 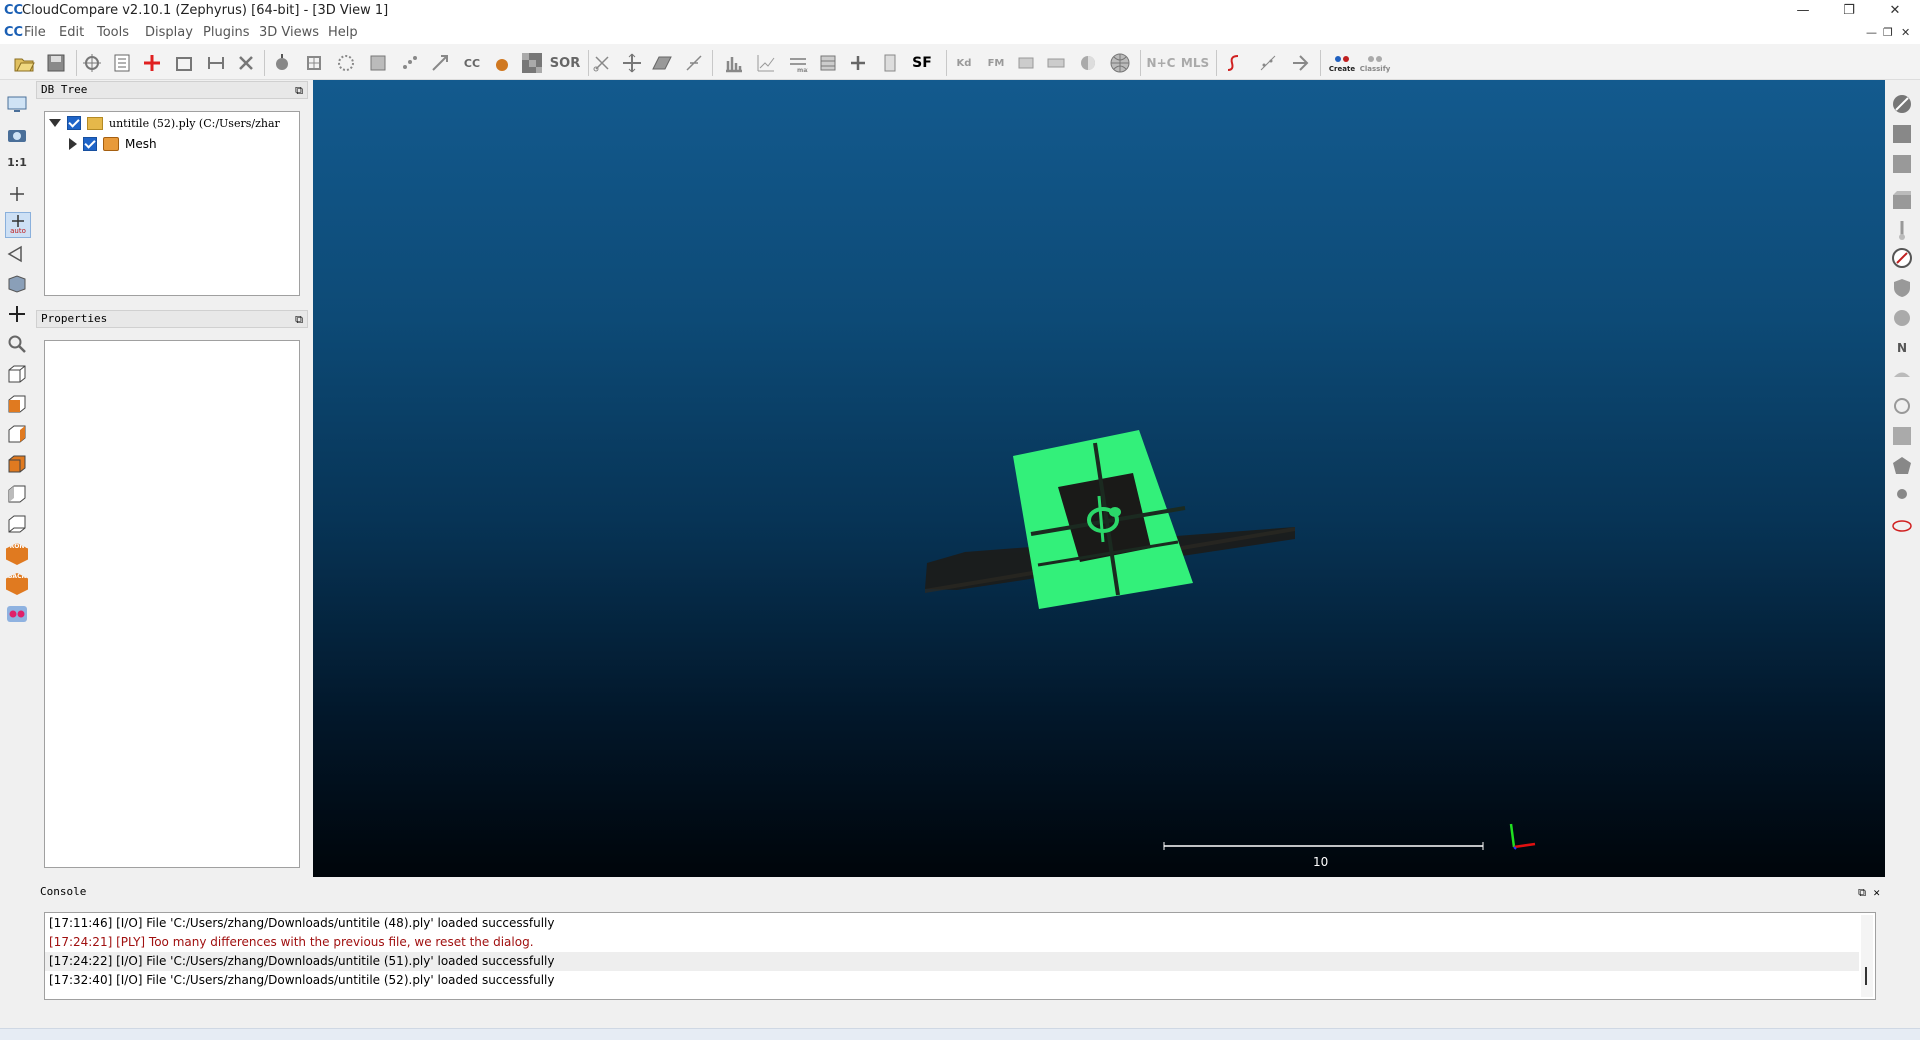 I want to click on compass-icon, so click(x=1902, y=230).